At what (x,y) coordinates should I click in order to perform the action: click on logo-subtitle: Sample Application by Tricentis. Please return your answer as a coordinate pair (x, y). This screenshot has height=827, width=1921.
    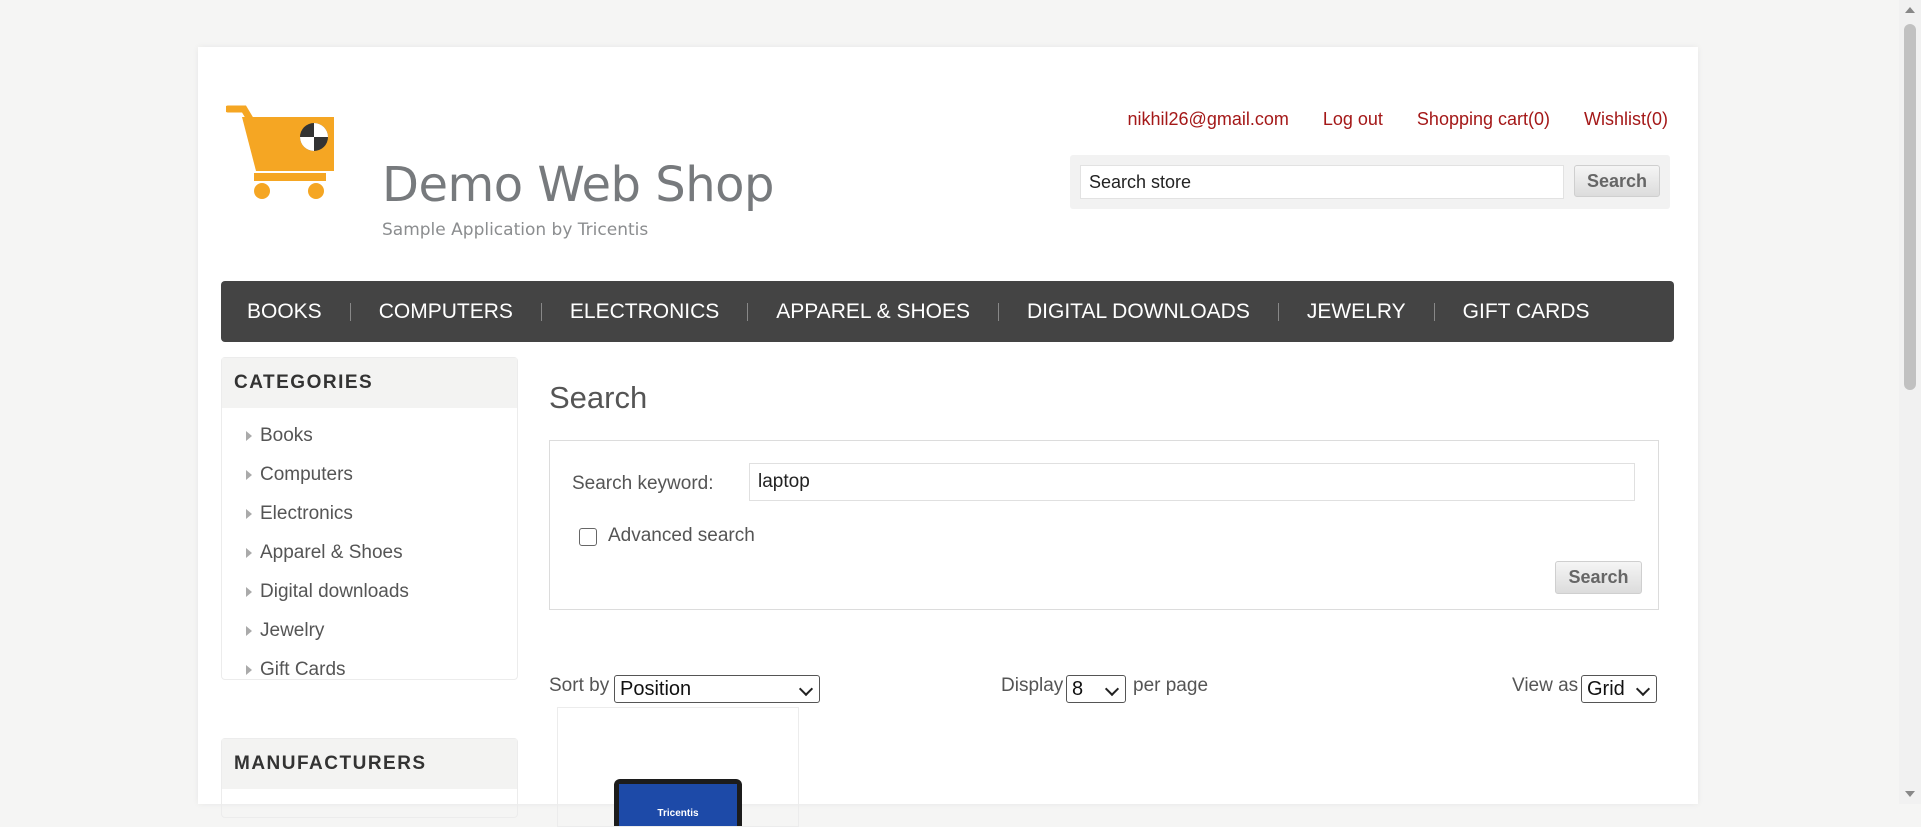
    Looking at the image, I should click on (515, 230).